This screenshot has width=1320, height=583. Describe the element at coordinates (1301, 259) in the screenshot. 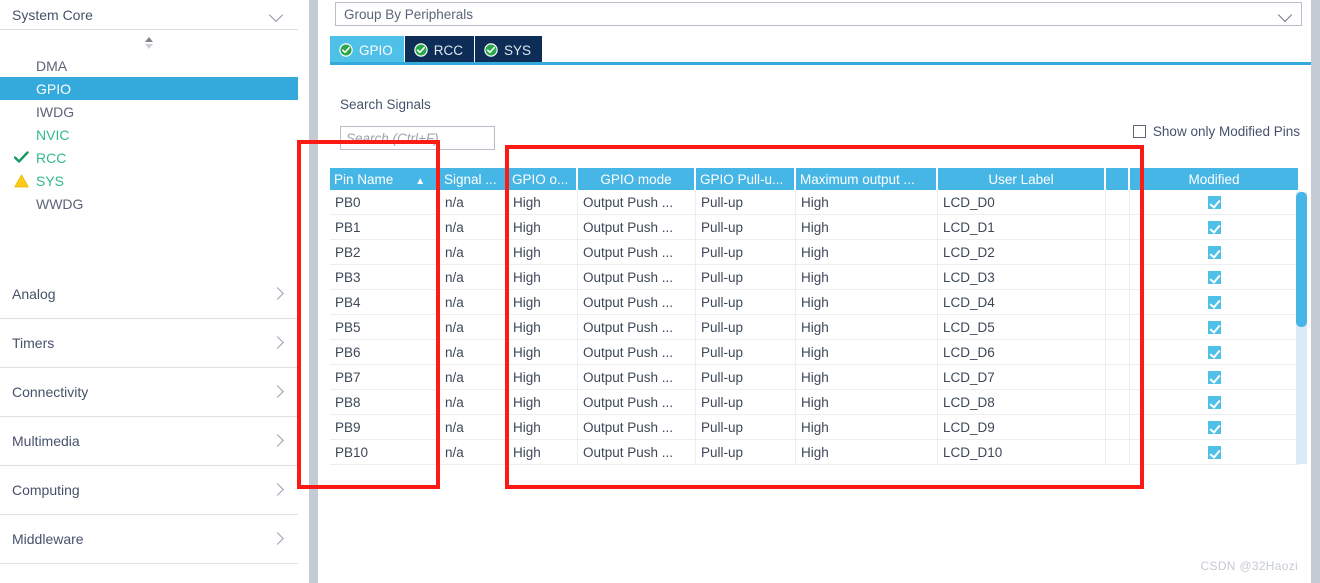

I see `table-vertical-scrollbar-thumb` at that location.